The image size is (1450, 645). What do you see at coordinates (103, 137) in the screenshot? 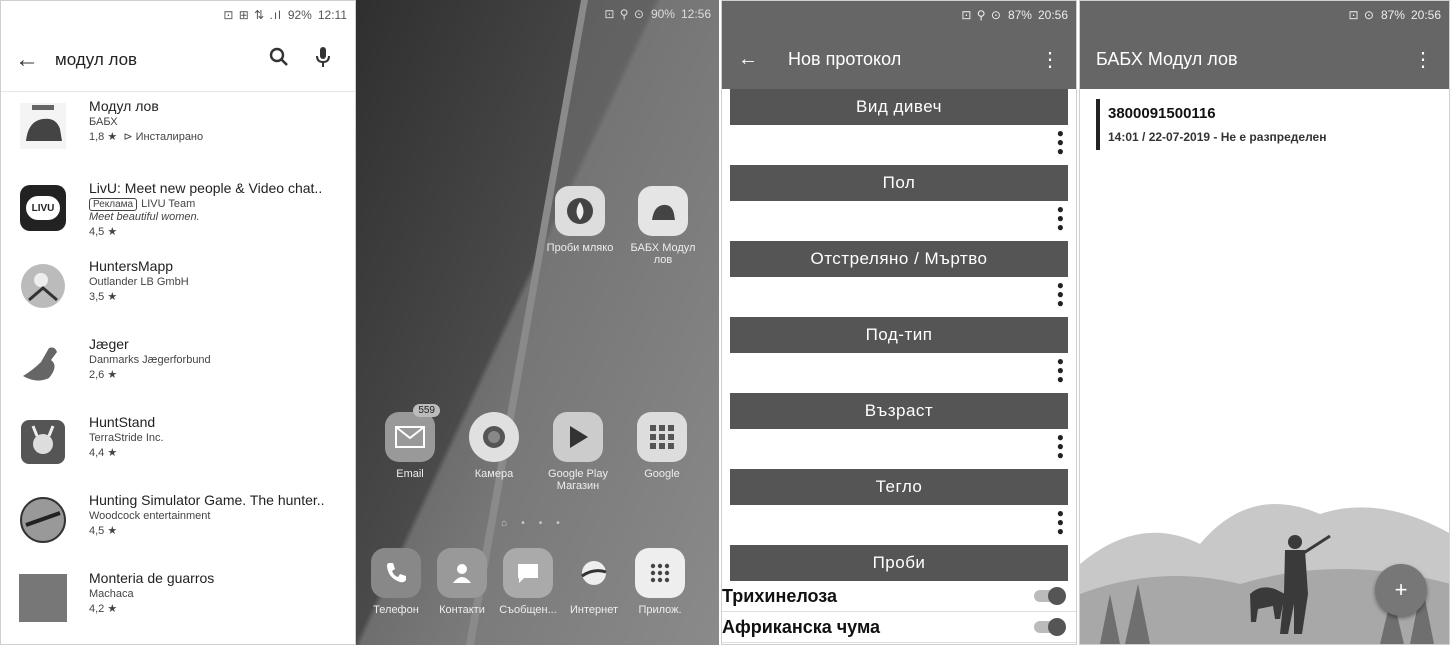
I see `result-rating: 1,8 ★` at bounding box center [103, 137].